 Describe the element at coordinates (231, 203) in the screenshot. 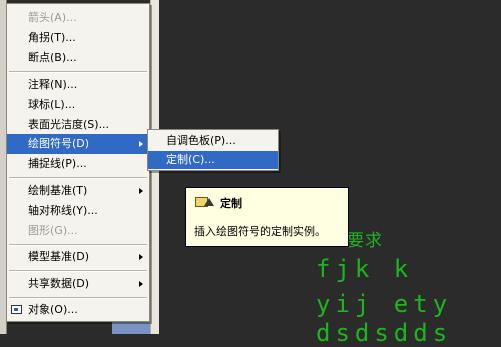

I see `tooltip-title: 定制` at that location.